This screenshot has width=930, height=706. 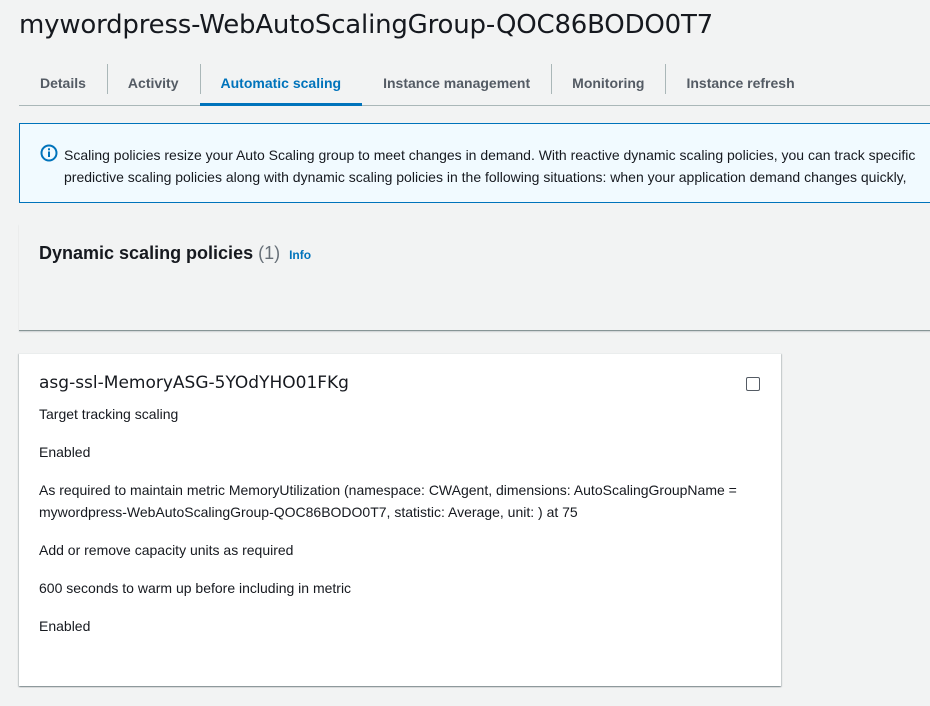 What do you see at coordinates (49, 153) in the screenshot?
I see `info-circle-icon` at bounding box center [49, 153].